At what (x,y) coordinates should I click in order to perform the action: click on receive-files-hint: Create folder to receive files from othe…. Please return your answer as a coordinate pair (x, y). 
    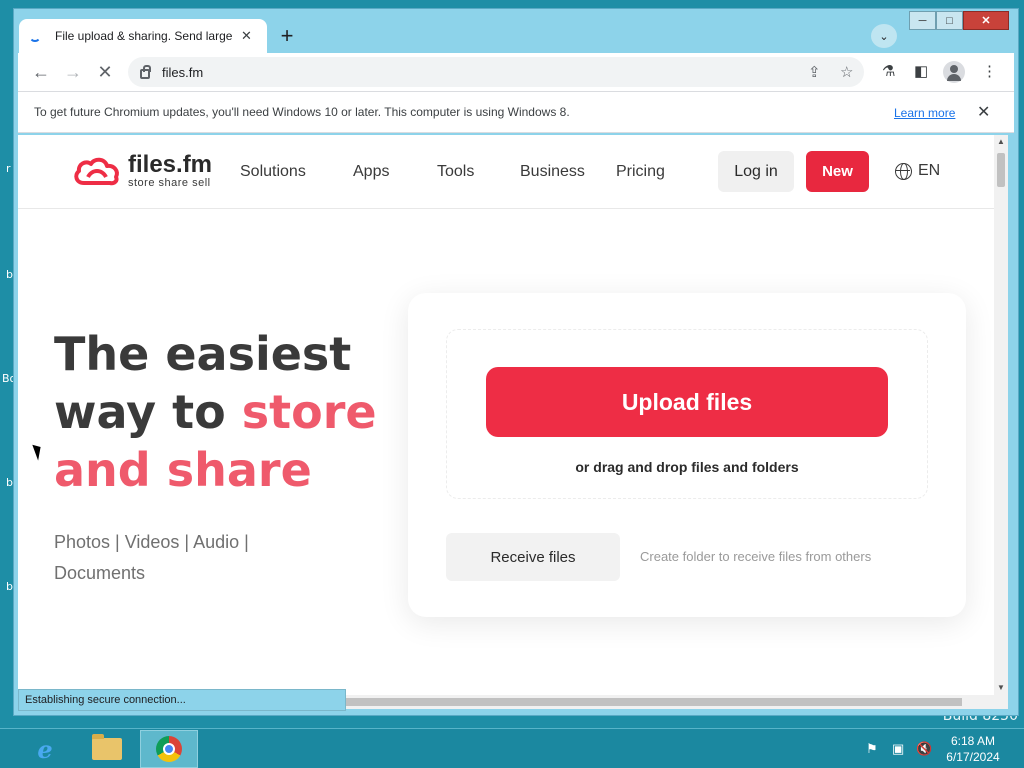
    Looking at the image, I should click on (756, 556).